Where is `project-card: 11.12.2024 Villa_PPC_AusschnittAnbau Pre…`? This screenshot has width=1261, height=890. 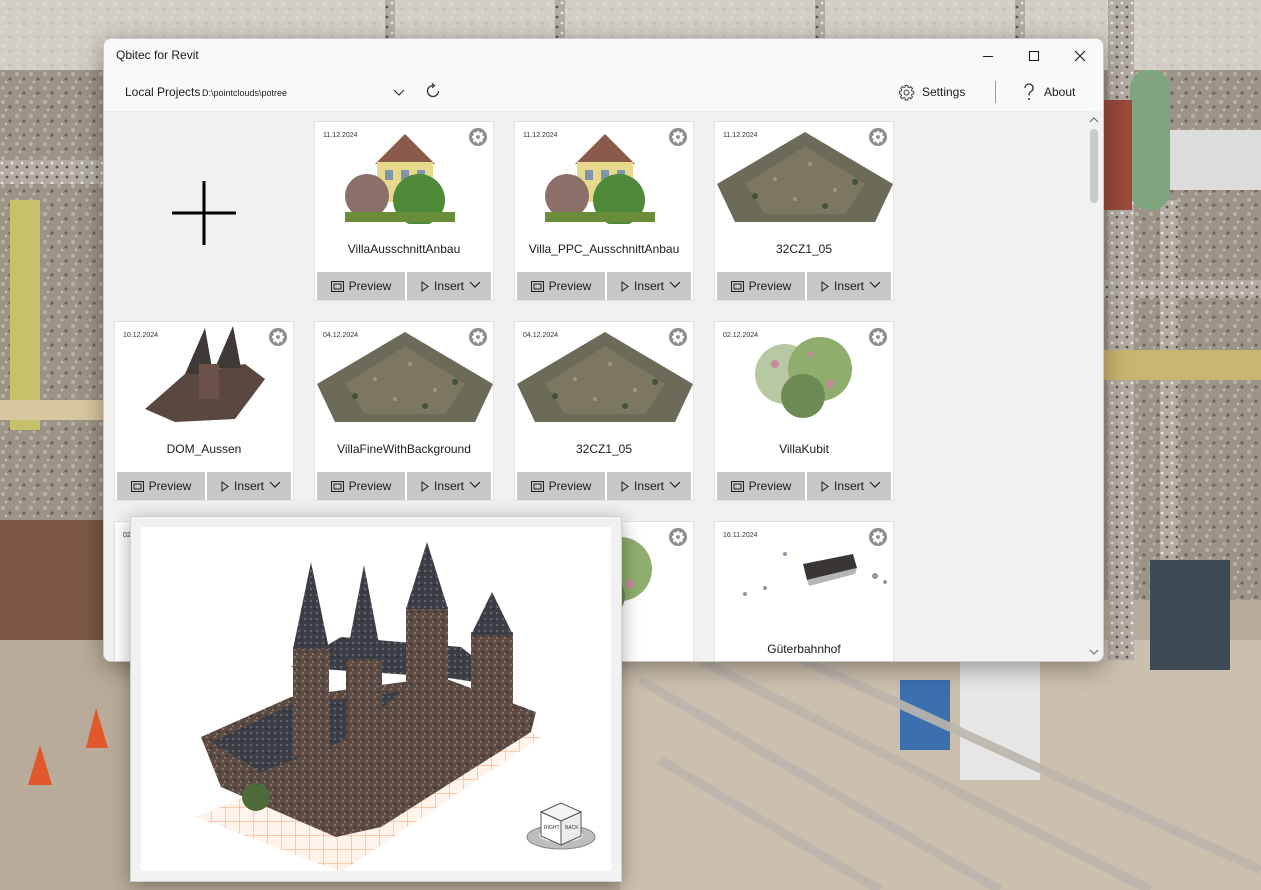 project-card: 11.12.2024 Villa_PPC_AusschnittAnbau Pre… is located at coordinates (604, 211).